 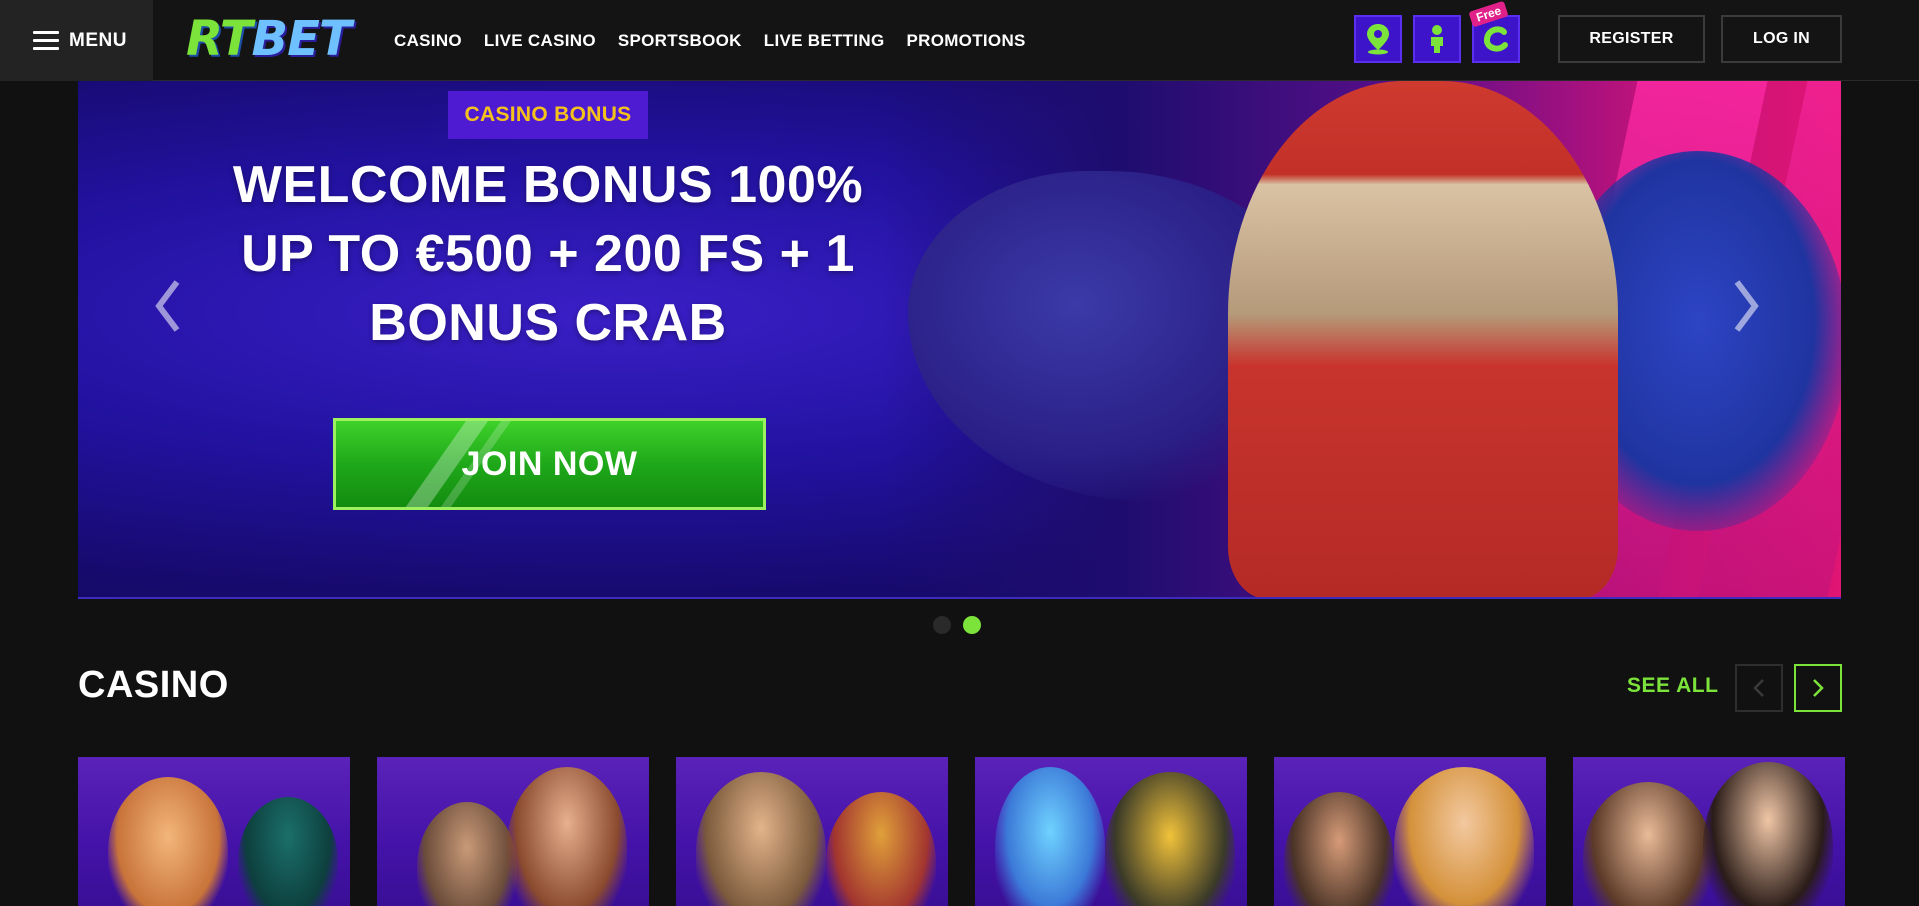 I want to click on map-pin-icon, so click(x=1378, y=39).